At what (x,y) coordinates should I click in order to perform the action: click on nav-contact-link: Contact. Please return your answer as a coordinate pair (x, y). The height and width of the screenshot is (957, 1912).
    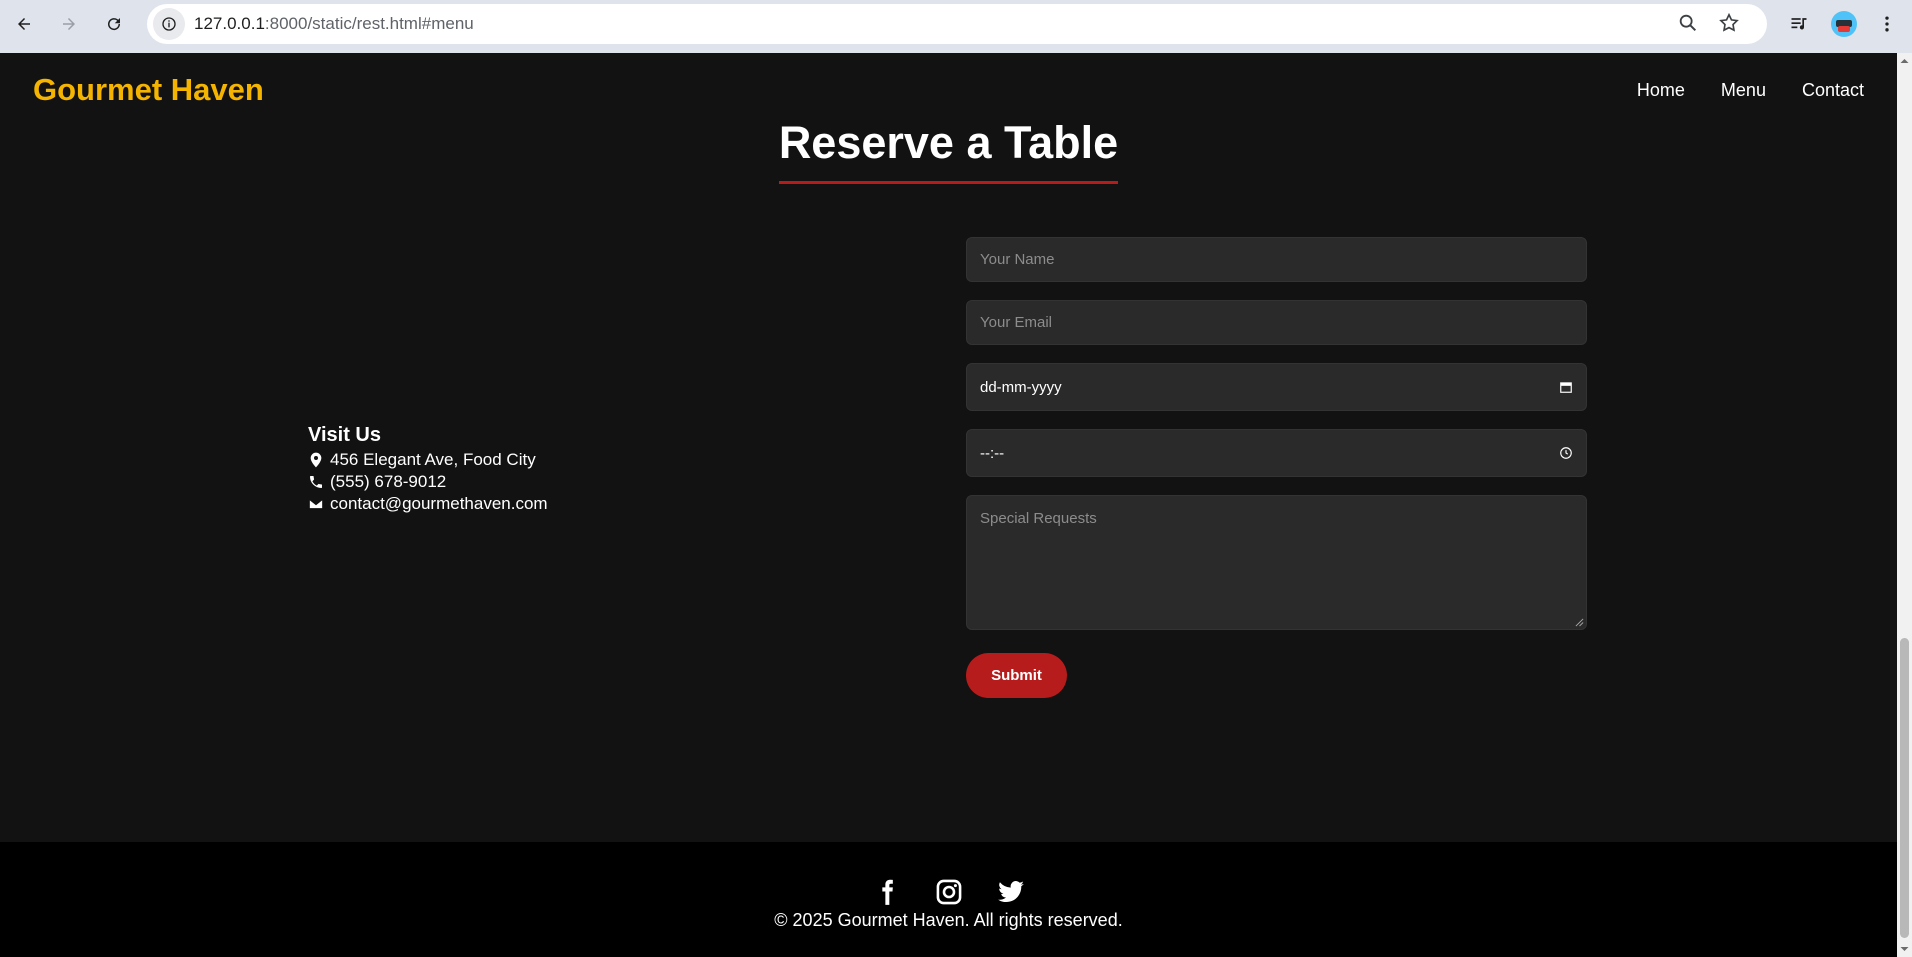
    Looking at the image, I should click on (1833, 90).